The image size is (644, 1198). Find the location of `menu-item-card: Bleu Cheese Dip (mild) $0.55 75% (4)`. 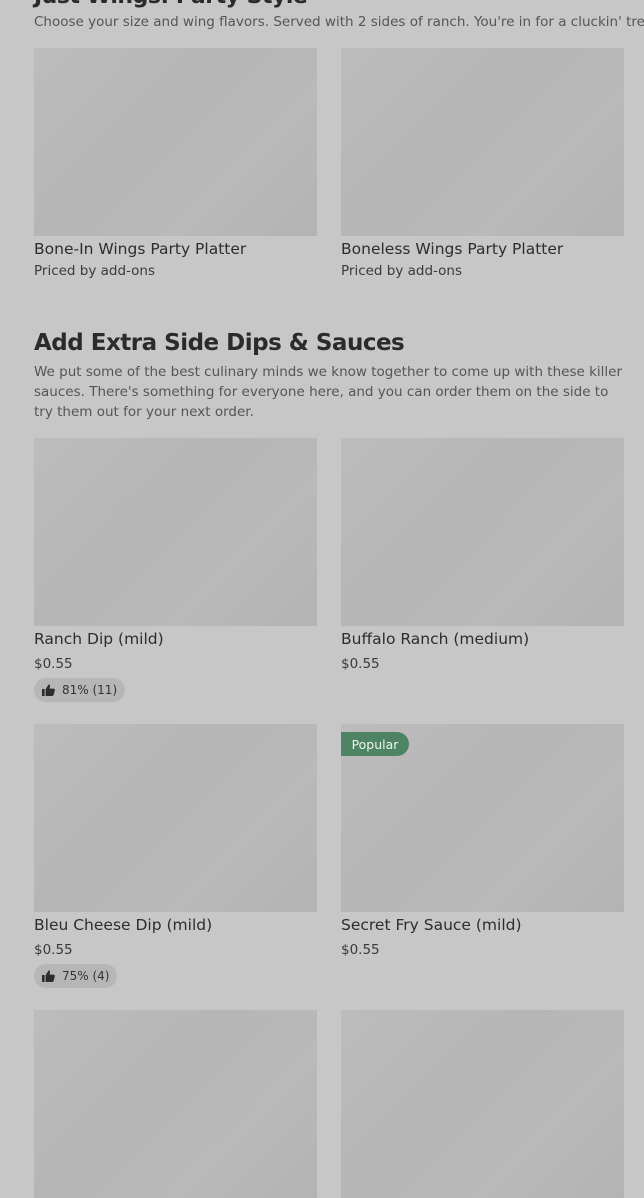

menu-item-card: Bleu Cheese Dip (mild) $0.55 75% (4) is located at coordinates (175, 859).